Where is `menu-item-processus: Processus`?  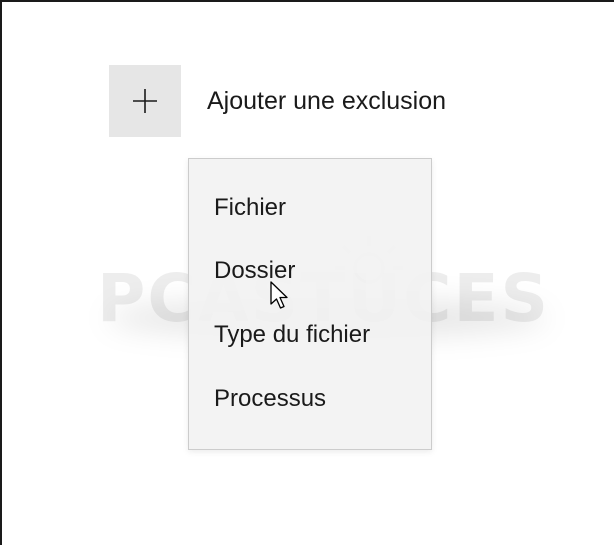 menu-item-processus: Processus is located at coordinates (270, 399).